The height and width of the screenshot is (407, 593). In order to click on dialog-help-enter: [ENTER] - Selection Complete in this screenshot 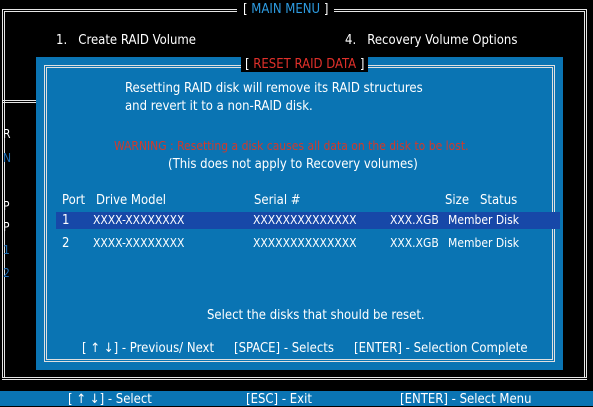, I will do `click(441, 348)`.